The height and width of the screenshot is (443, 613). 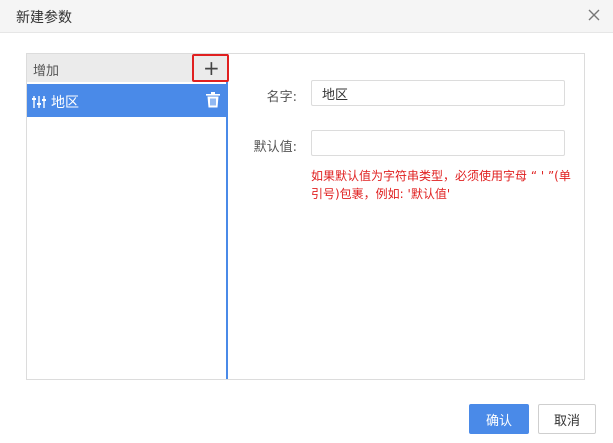 I want to click on plus-icon: +, so click(x=211, y=68).